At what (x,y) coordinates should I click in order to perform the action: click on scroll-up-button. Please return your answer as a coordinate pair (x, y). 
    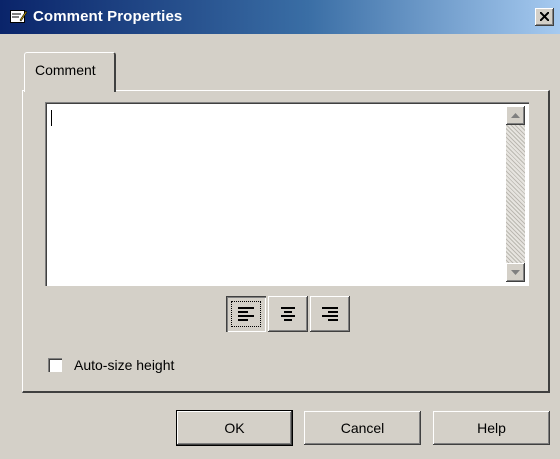
    Looking at the image, I should click on (515, 115).